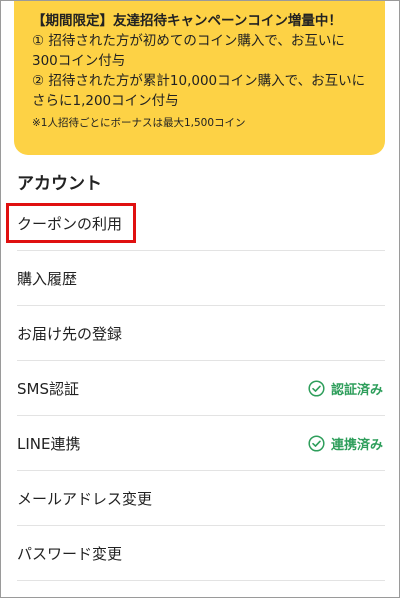 The image size is (400, 598). I want to click on menu-item-purchase-history: 購入履歴, so click(200, 278).